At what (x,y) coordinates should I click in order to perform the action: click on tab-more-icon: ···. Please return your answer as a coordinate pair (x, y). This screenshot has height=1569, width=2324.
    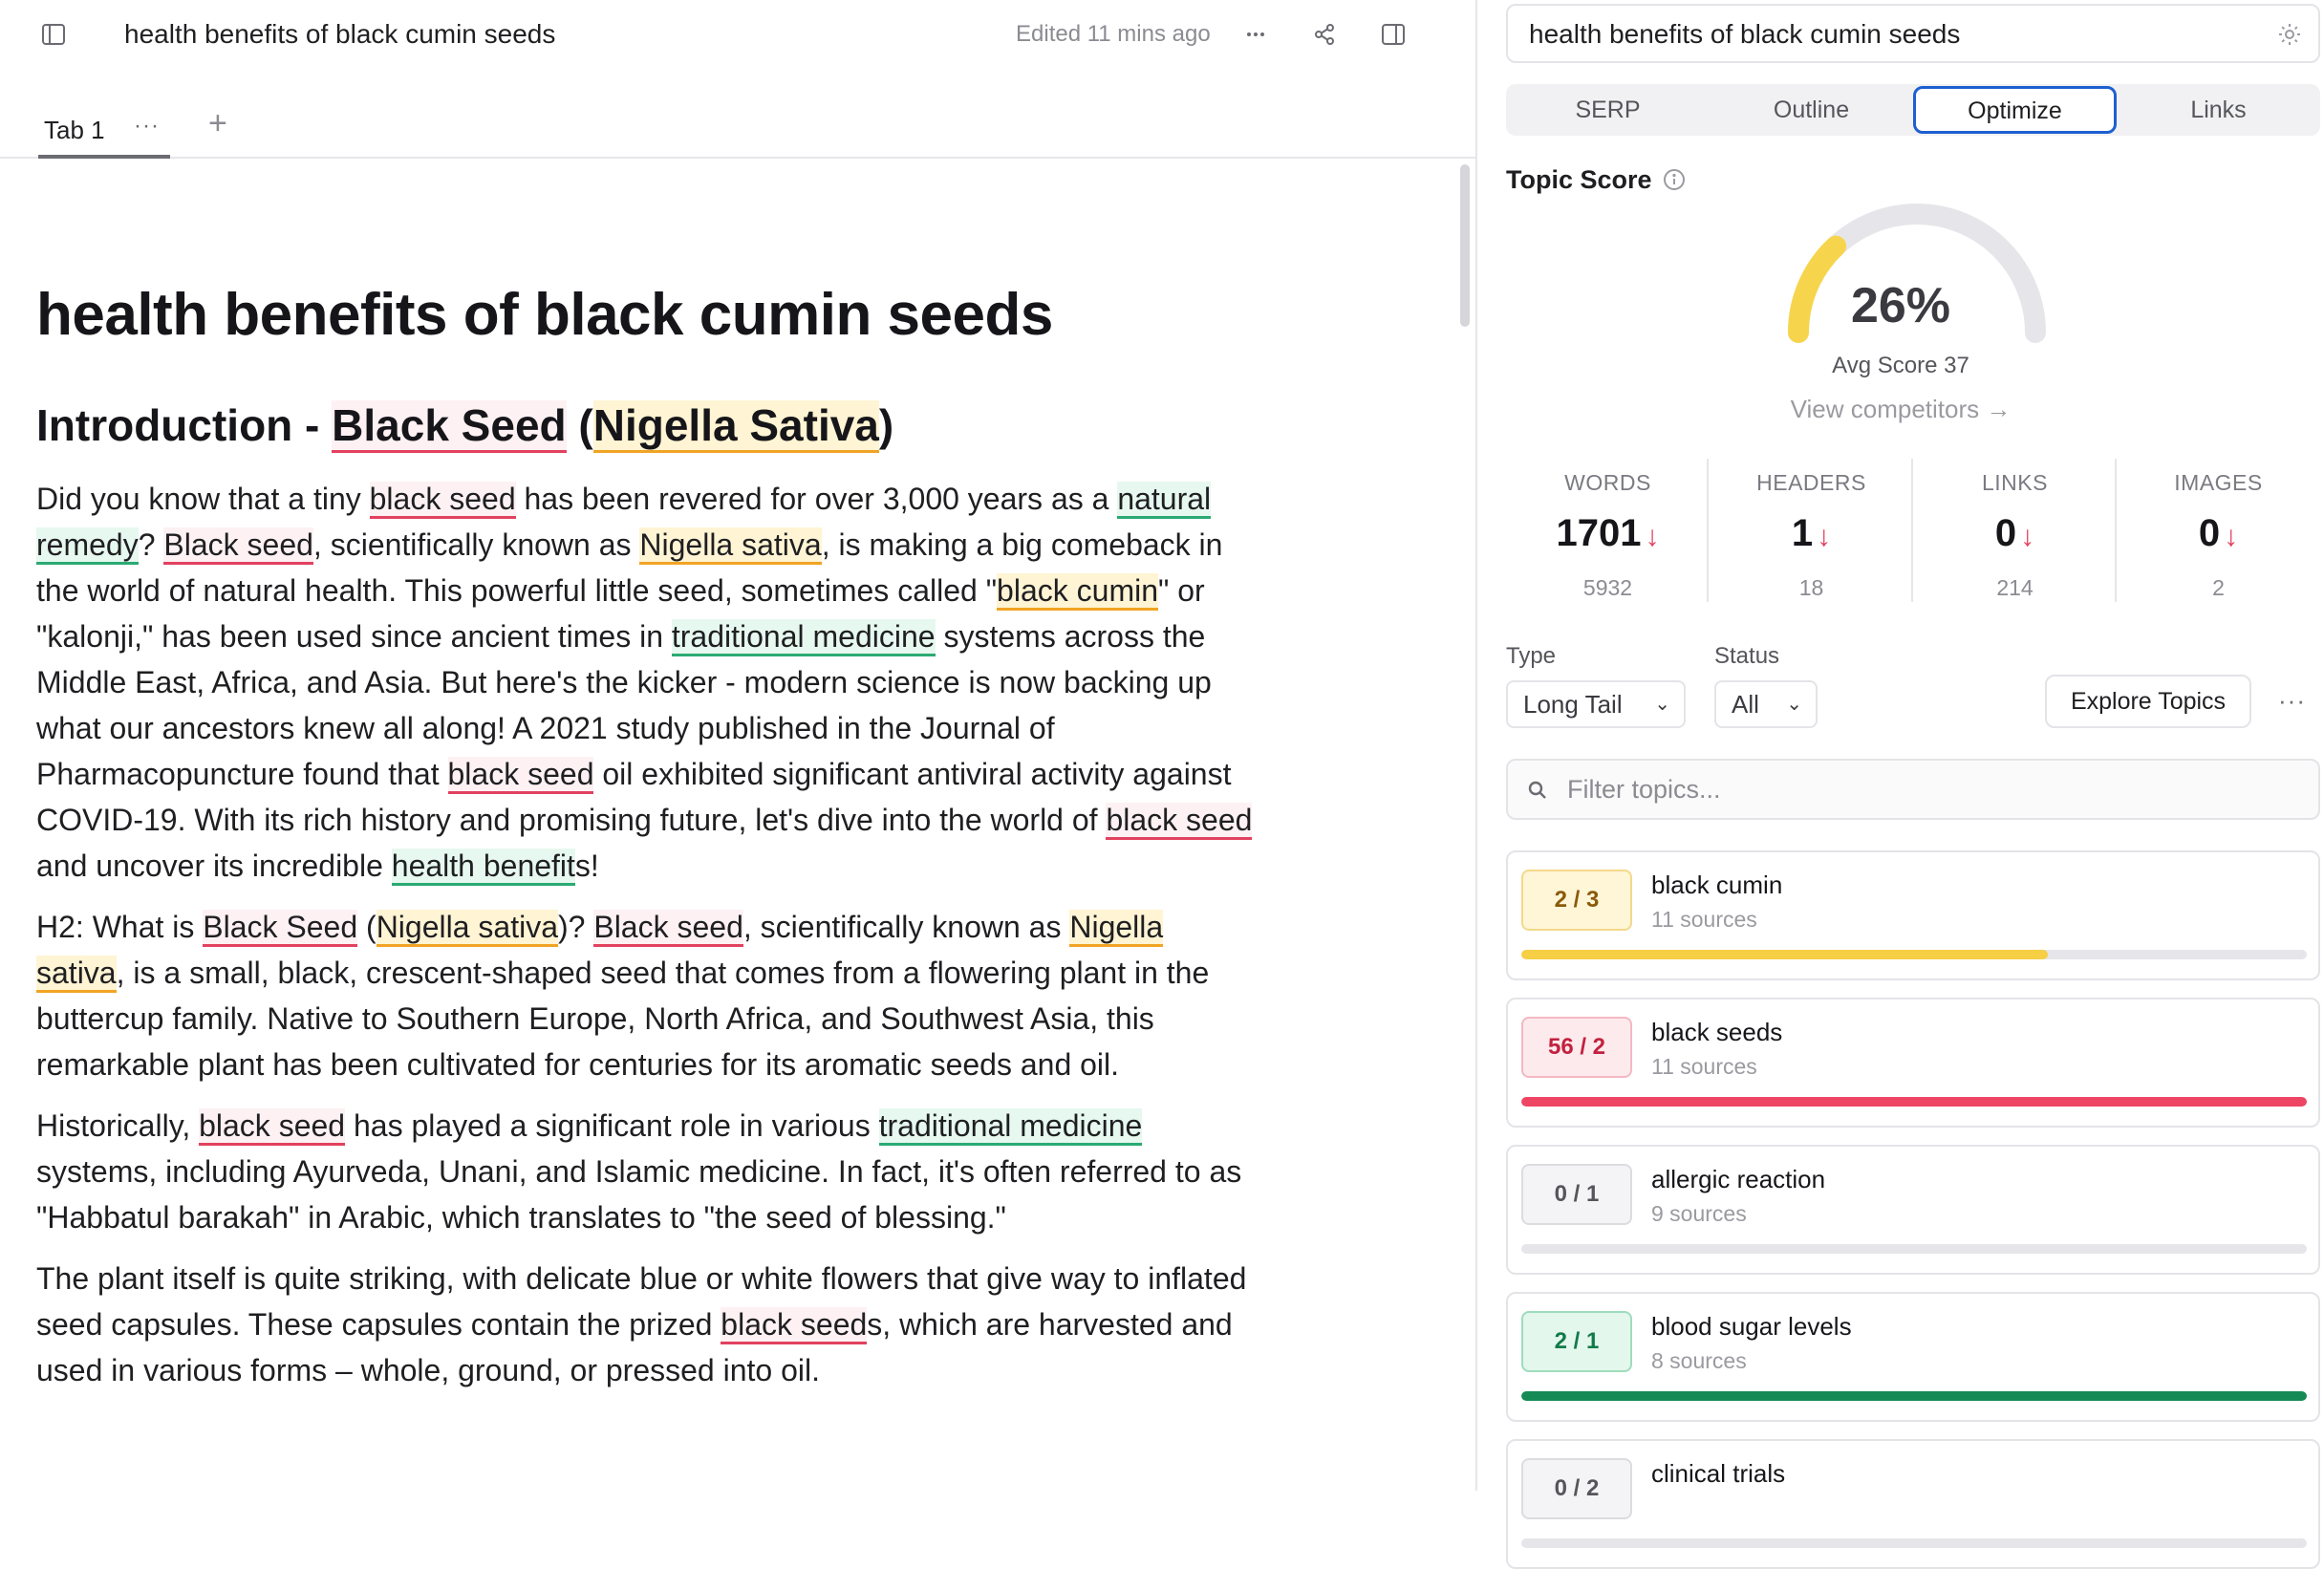
    Looking at the image, I should click on (147, 126).